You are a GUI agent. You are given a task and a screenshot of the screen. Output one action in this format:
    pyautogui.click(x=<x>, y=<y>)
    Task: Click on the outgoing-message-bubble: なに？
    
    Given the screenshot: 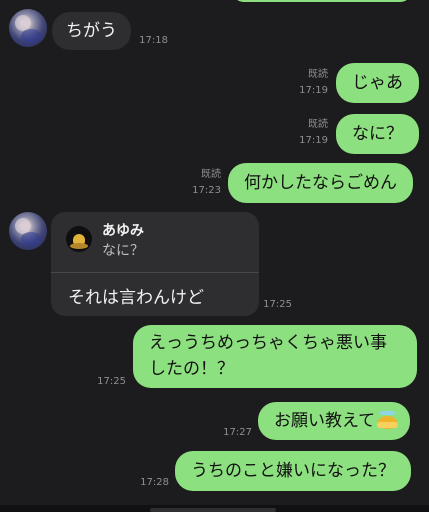 What is the action you would take?
    pyautogui.click(x=377, y=134)
    